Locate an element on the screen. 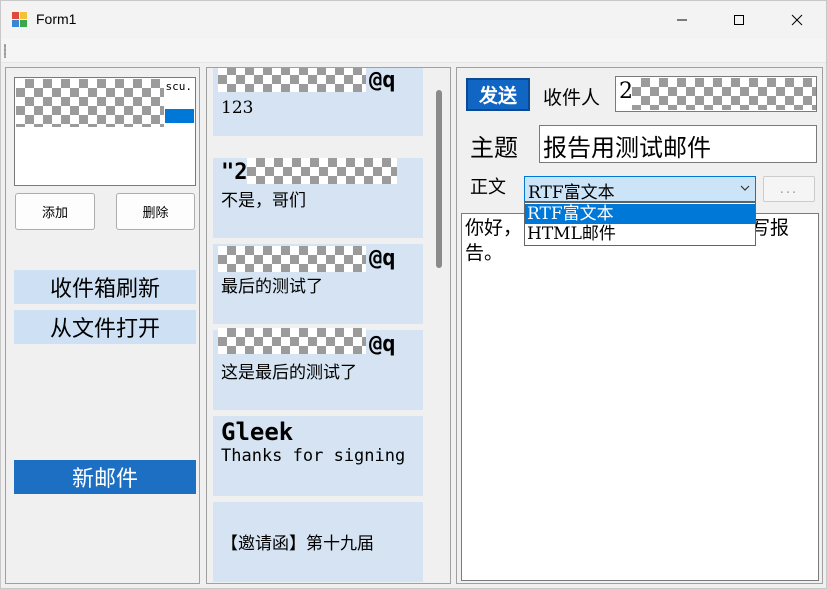  scrollbar-thumb is located at coordinates (439, 179).